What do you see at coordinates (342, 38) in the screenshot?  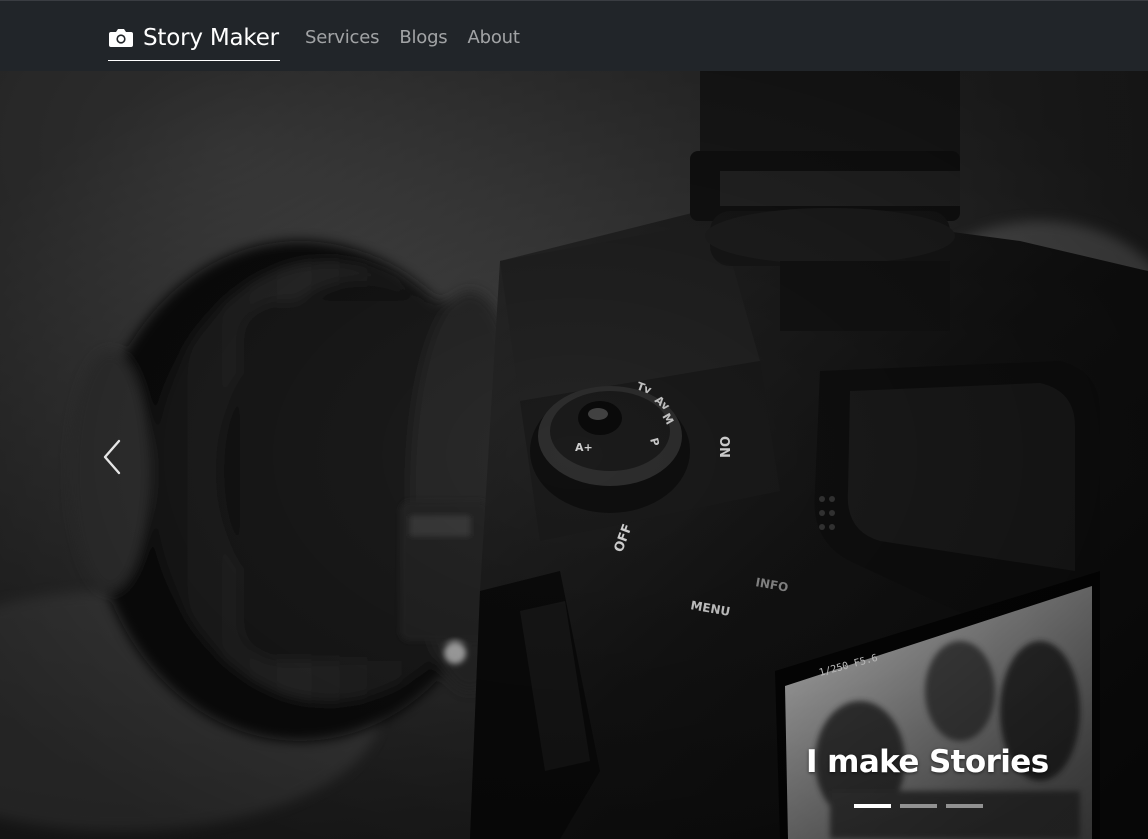 I see `nav-link-services: Services` at bounding box center [342, 38].